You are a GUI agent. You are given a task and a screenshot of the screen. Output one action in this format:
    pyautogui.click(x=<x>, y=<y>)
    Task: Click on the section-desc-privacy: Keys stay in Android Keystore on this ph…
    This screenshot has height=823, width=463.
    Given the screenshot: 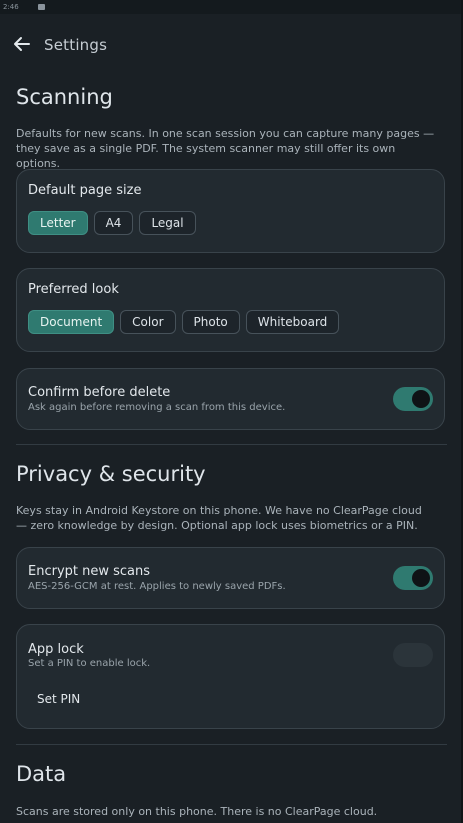 What is the action you would take?
    pyautogui.click(x=219, y=518)
    